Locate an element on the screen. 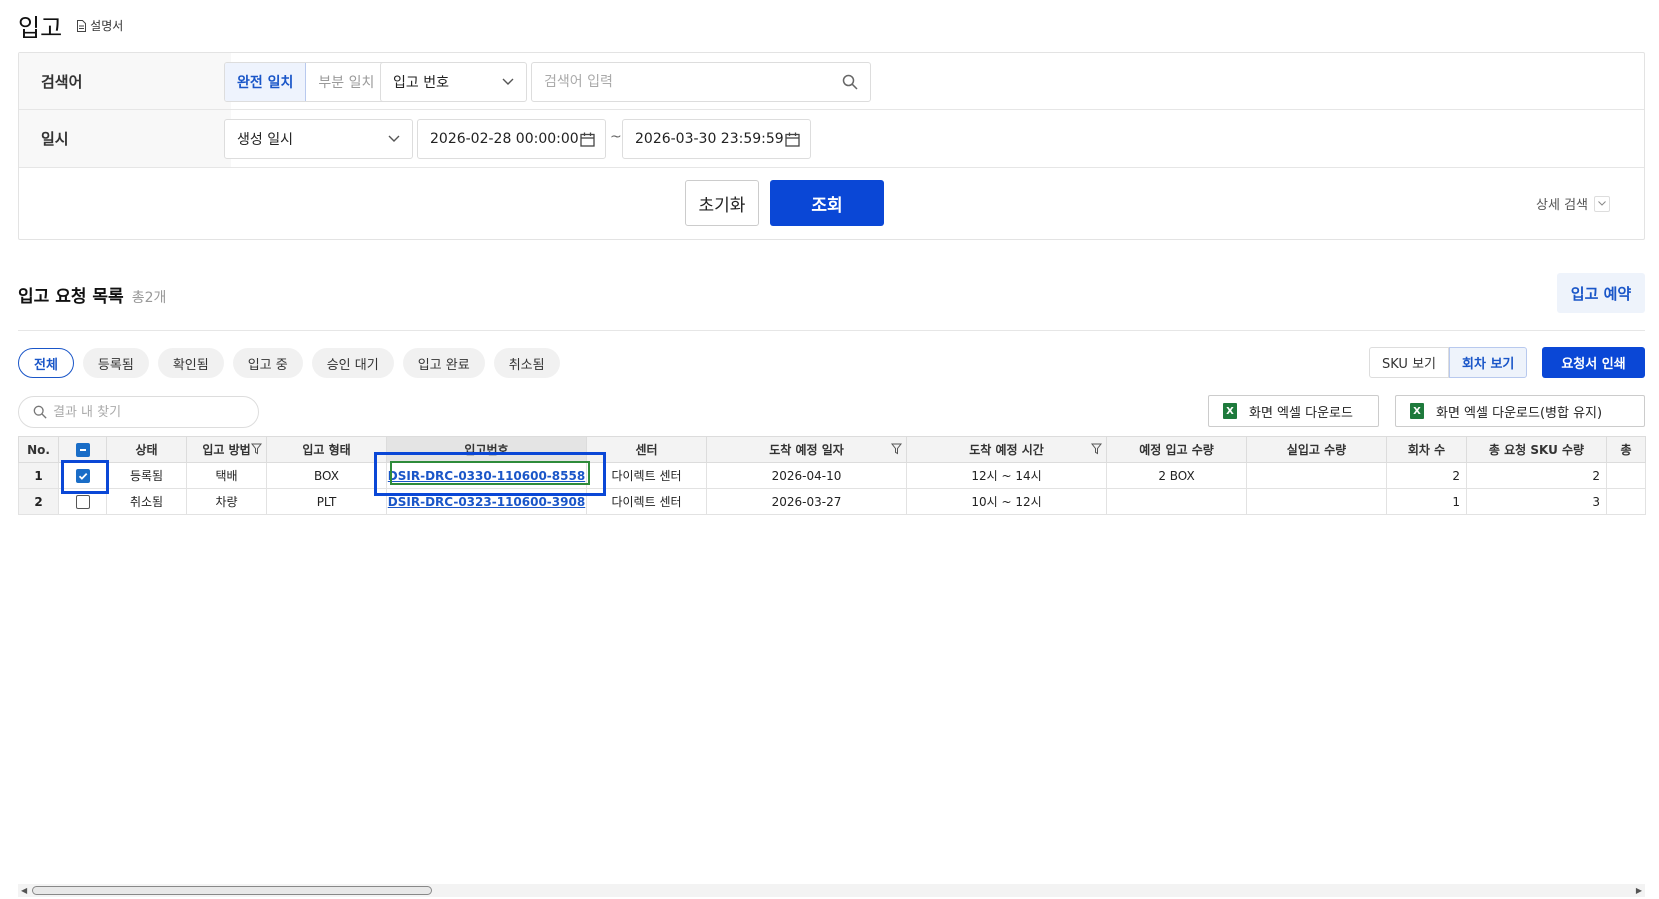 Image resolution: width=1659 pixels, height=899 pixels. scroll-left-icon: ◀ is located at coordinates (24, 890).